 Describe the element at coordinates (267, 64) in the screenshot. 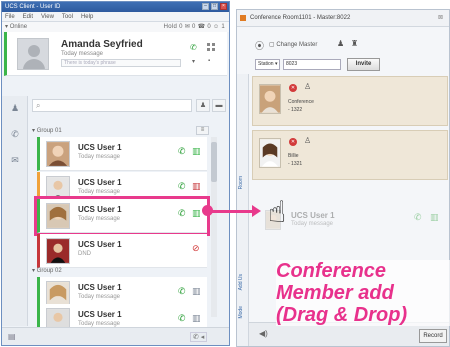

I see `station-select: Station ▾` at that location.